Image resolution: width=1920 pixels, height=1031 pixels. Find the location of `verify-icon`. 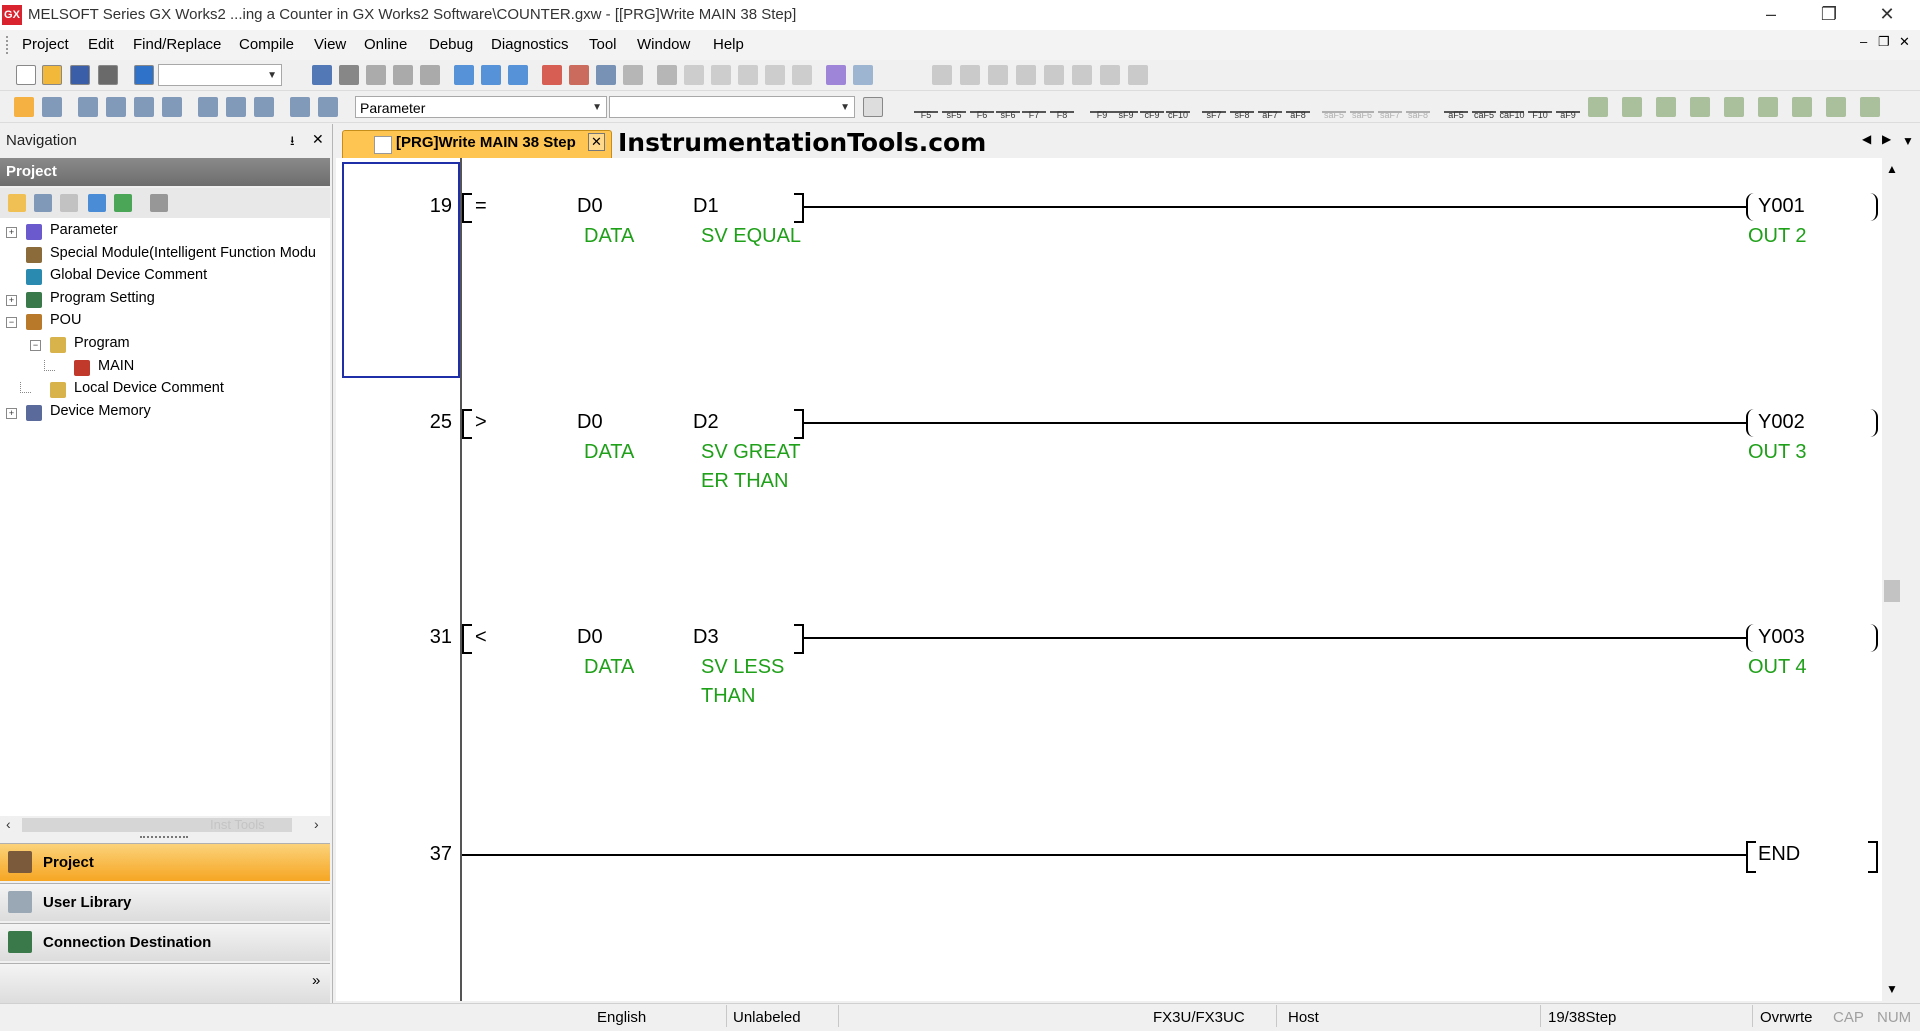

verify-icon is located at coordinates (518, 75).